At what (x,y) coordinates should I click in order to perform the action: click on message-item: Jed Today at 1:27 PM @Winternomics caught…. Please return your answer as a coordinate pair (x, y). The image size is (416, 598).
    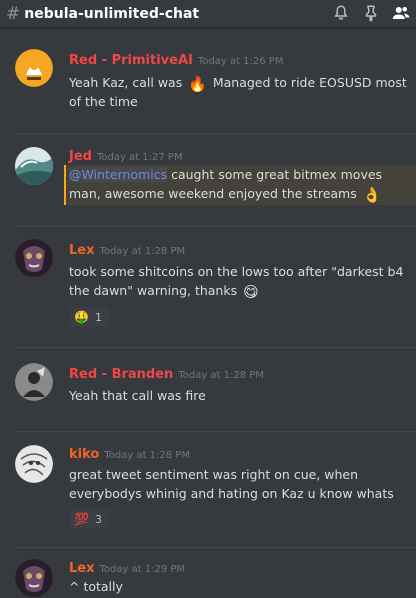
    Looking at the image, I should click on (208, 183).